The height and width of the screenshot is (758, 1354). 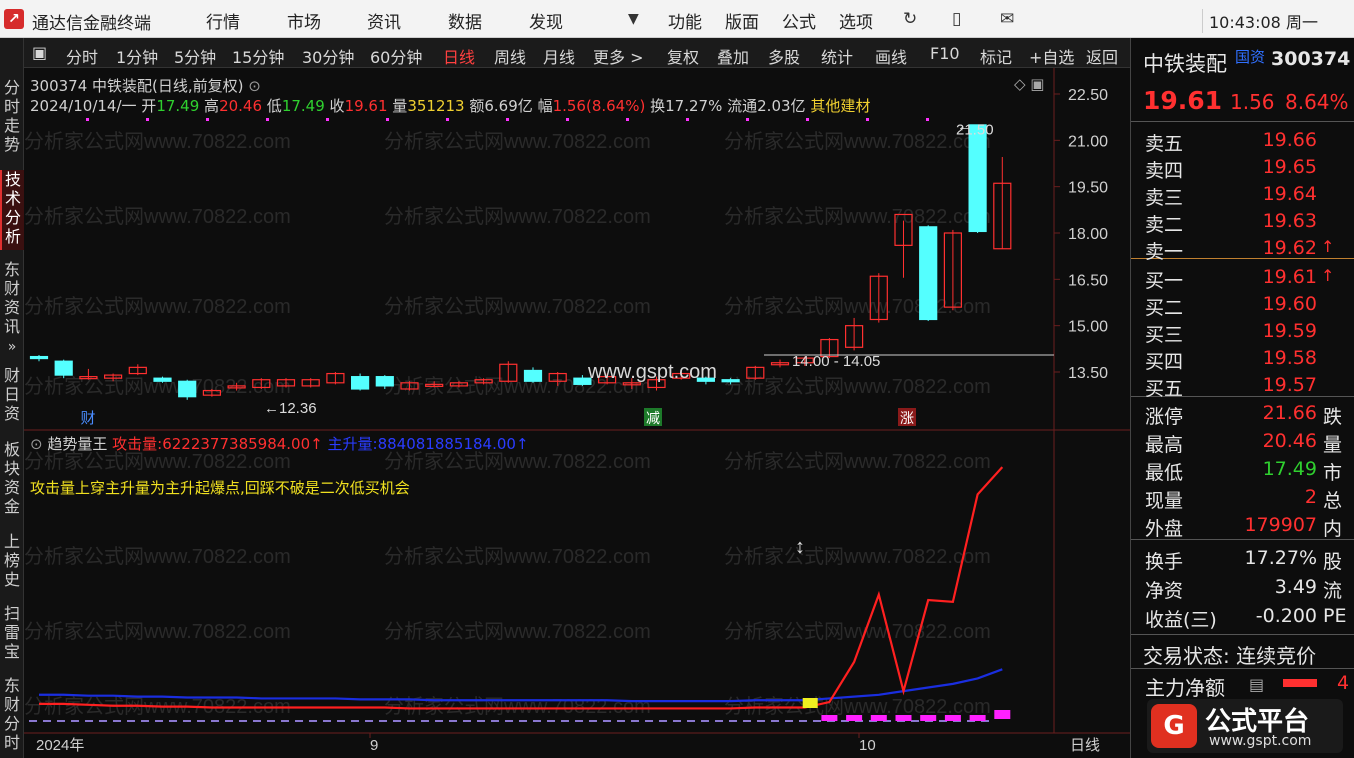 I want to click on menu-news: 资讯, so click(x=384, y=20).